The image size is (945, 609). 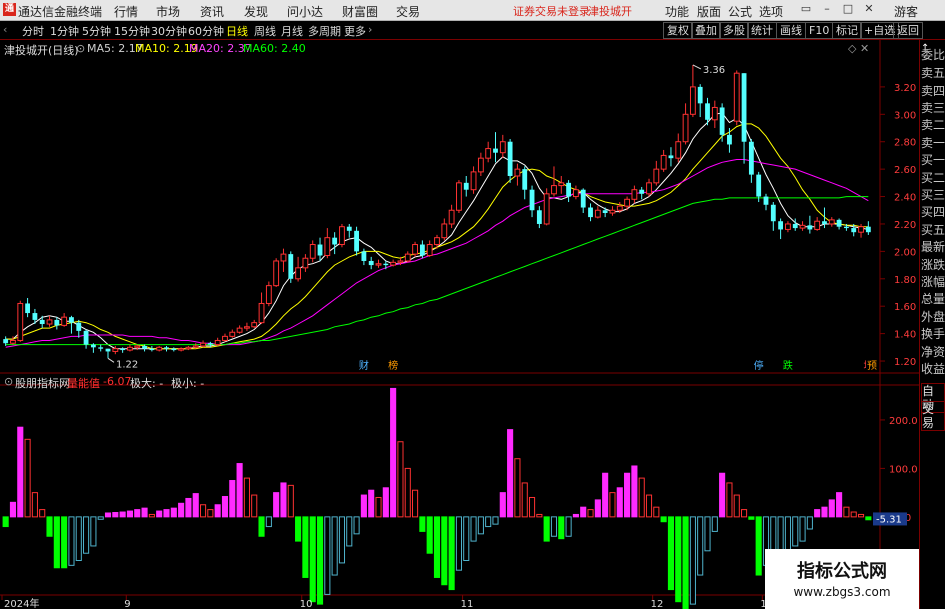 What do you see at coordinates (933, 195) in the screenshot?
I see `panel-buy3: 买三` at bounding box center [933, 195].